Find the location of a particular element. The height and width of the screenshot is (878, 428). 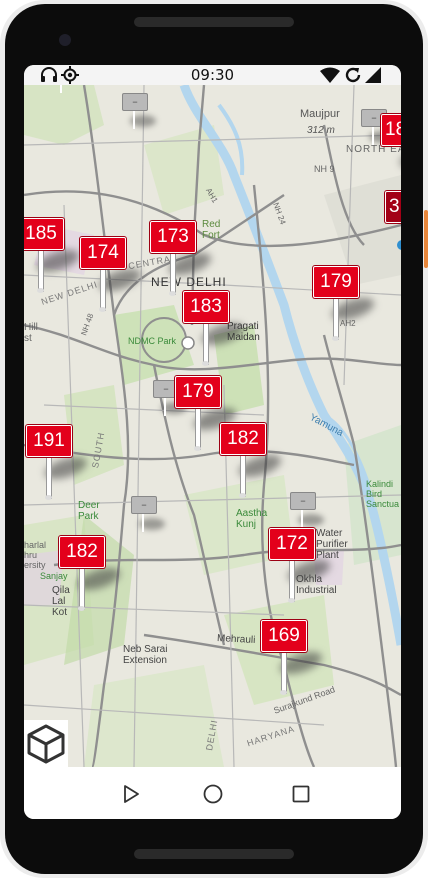

recents-square-icon is located at coordinates (301, 794).